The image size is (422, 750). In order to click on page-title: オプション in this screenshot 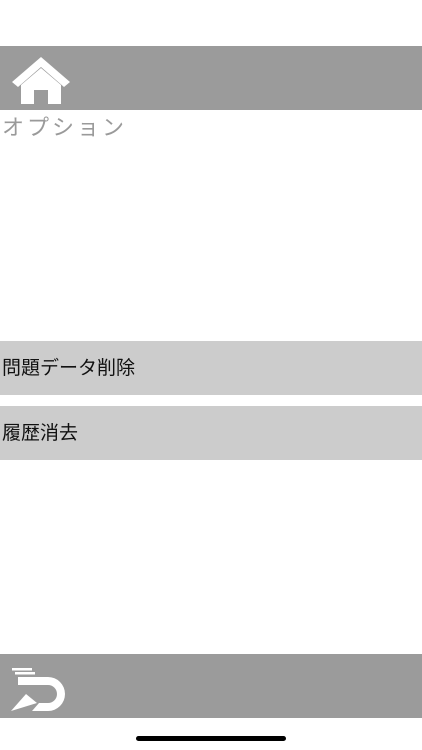, I will do `click(65, 128)`.